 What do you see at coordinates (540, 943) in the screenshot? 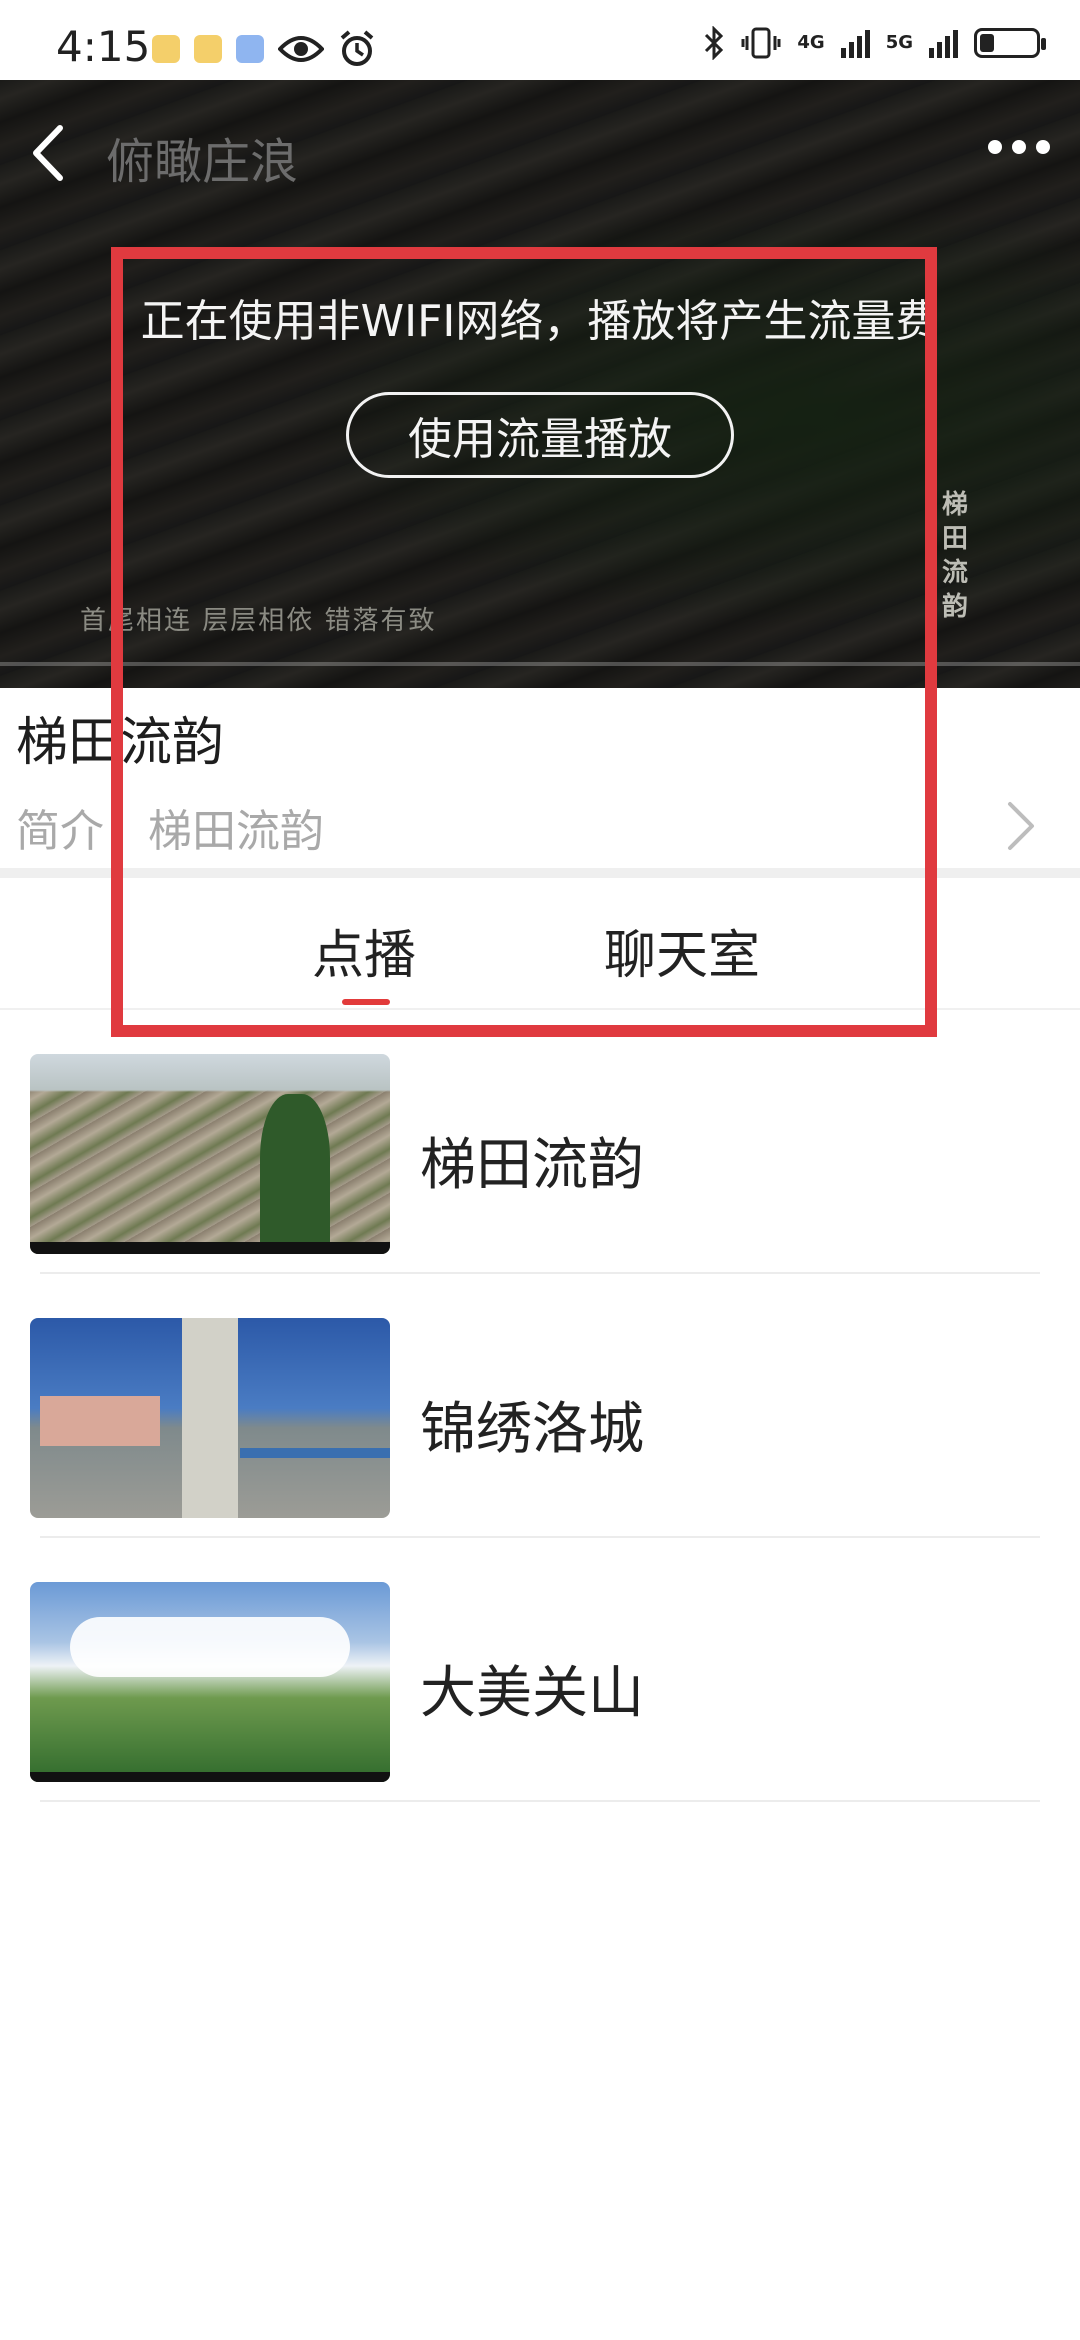
I see `tab-bar: 点播 聊天室` at bounding box center [540, 943].